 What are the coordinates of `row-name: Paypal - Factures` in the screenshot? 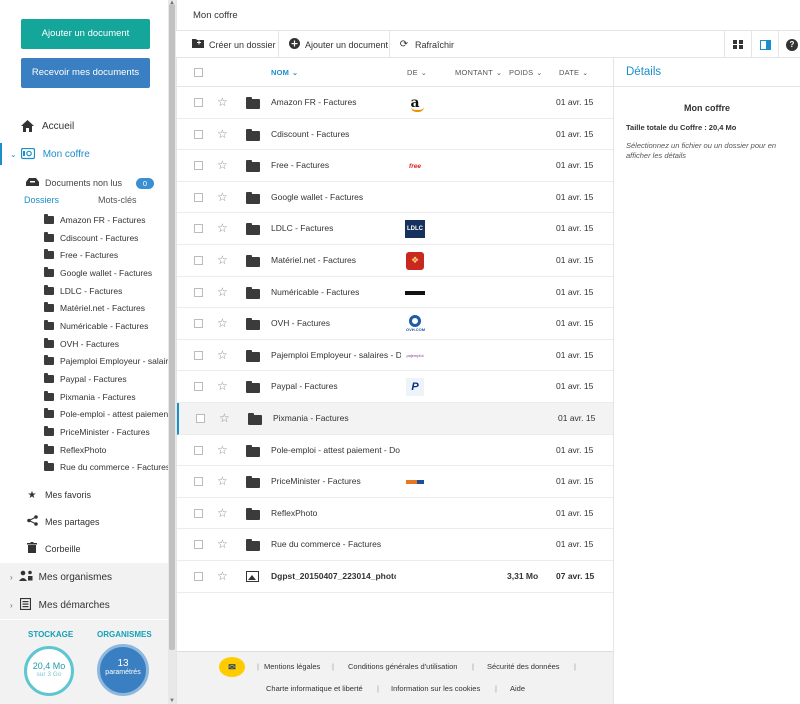 It's located at (336, 386).